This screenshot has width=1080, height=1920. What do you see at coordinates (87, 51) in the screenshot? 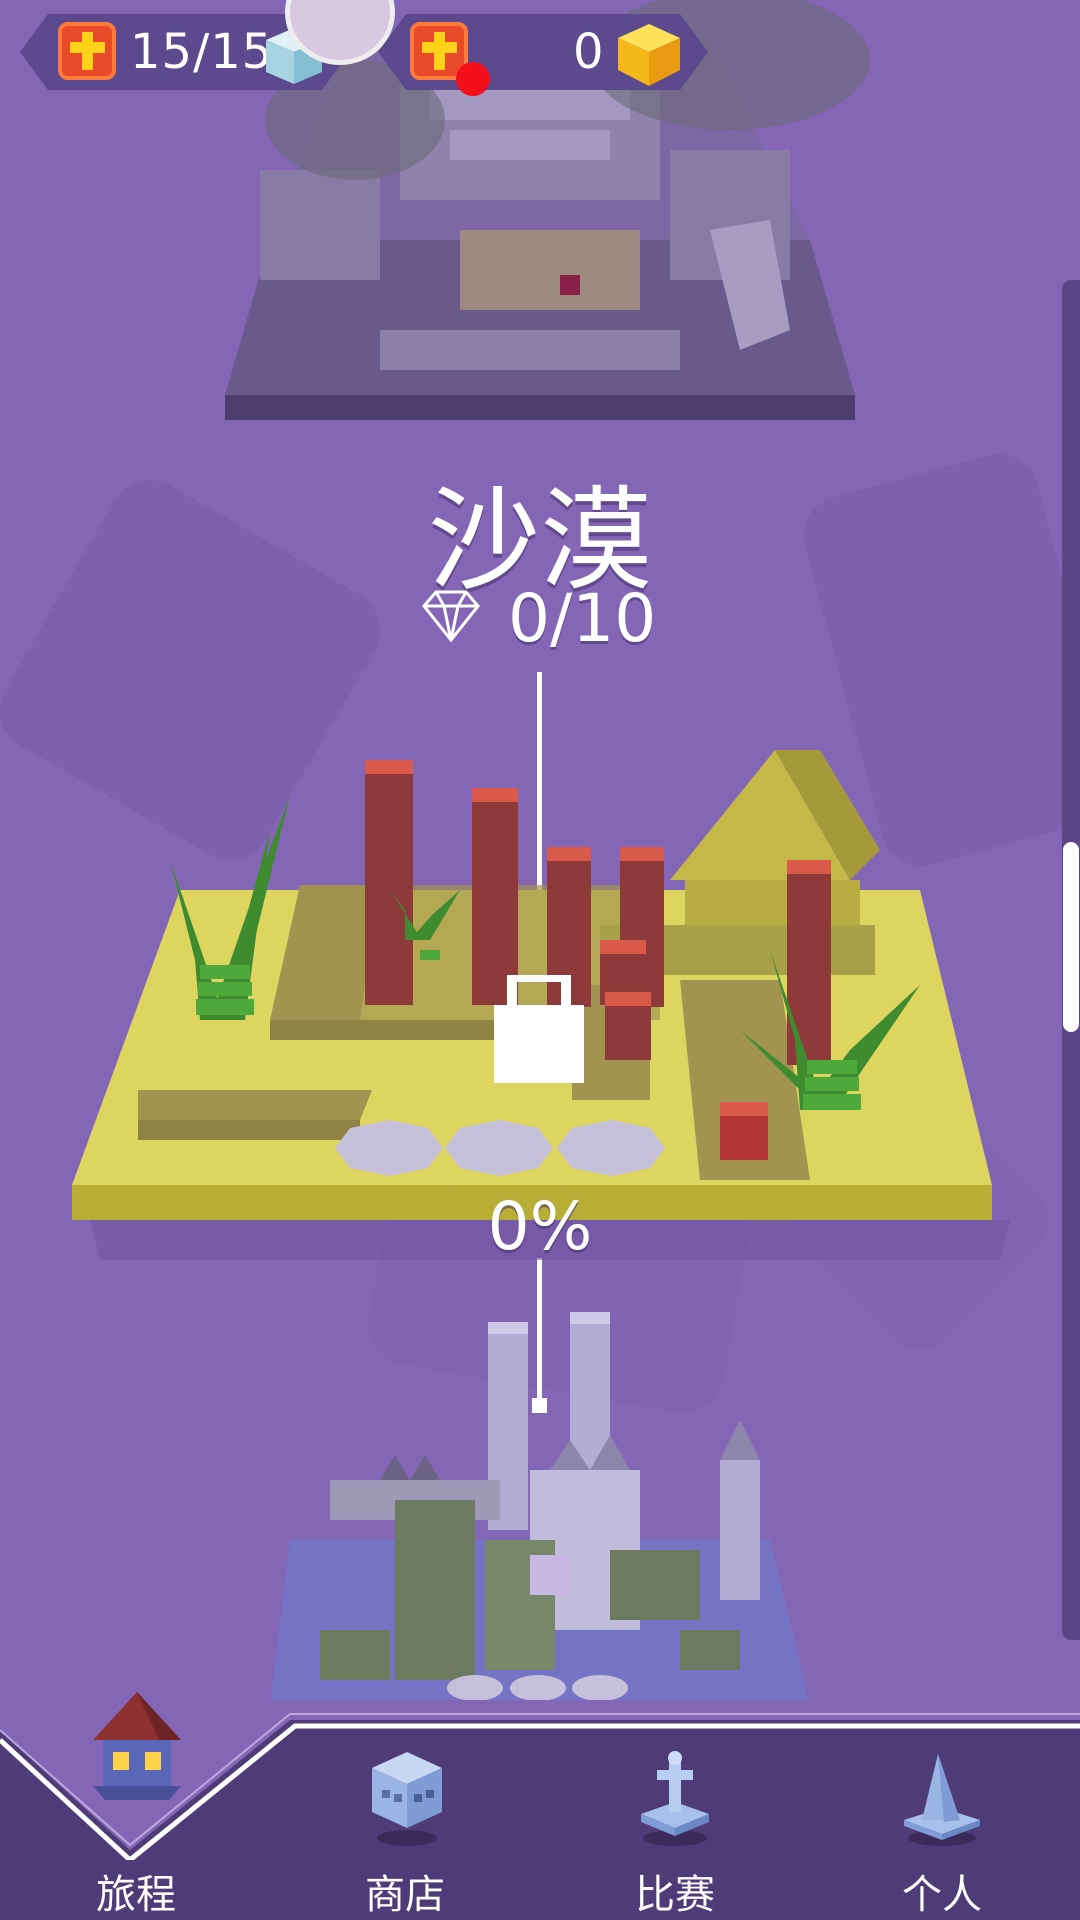
I see `plus-icon` at bounding box center [87, 51].